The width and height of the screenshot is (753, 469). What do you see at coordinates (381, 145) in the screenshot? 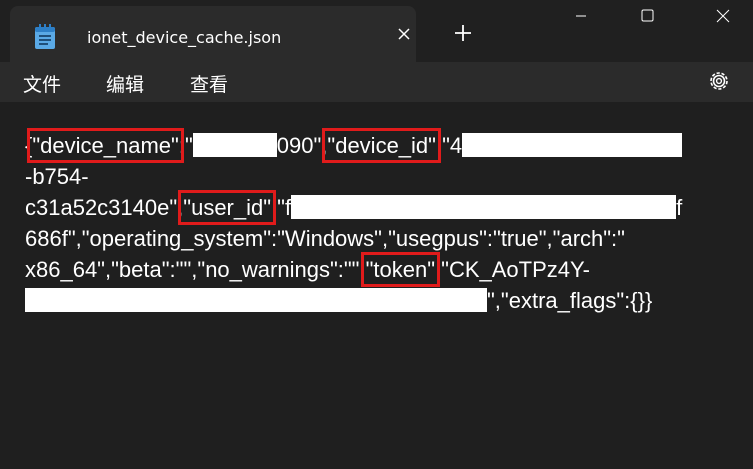
I see `highlight-device-id: "device_id"` at bounding box center [381, 145].